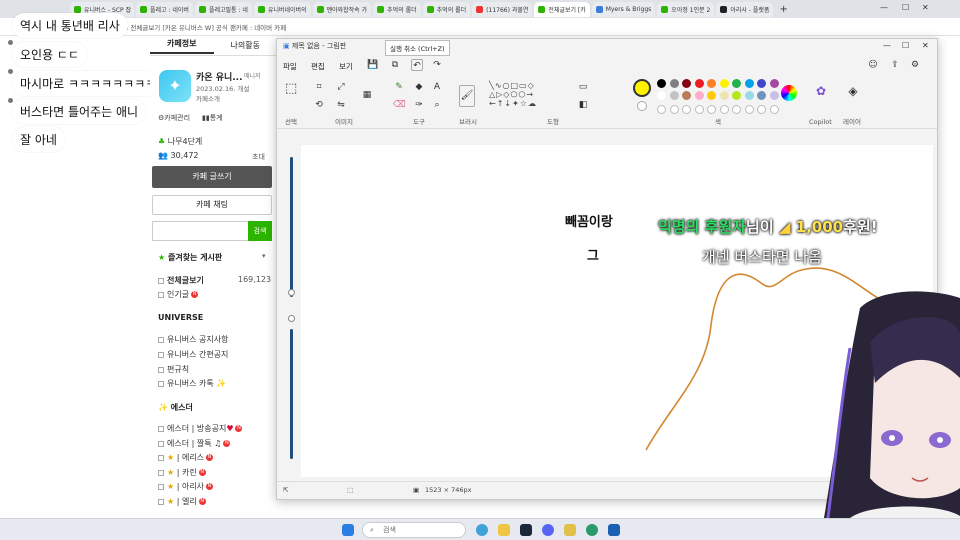  Describe the element at coordinates (246, 45) in the screenshot. I see `tab-my-activity: 나의활동` at that location.